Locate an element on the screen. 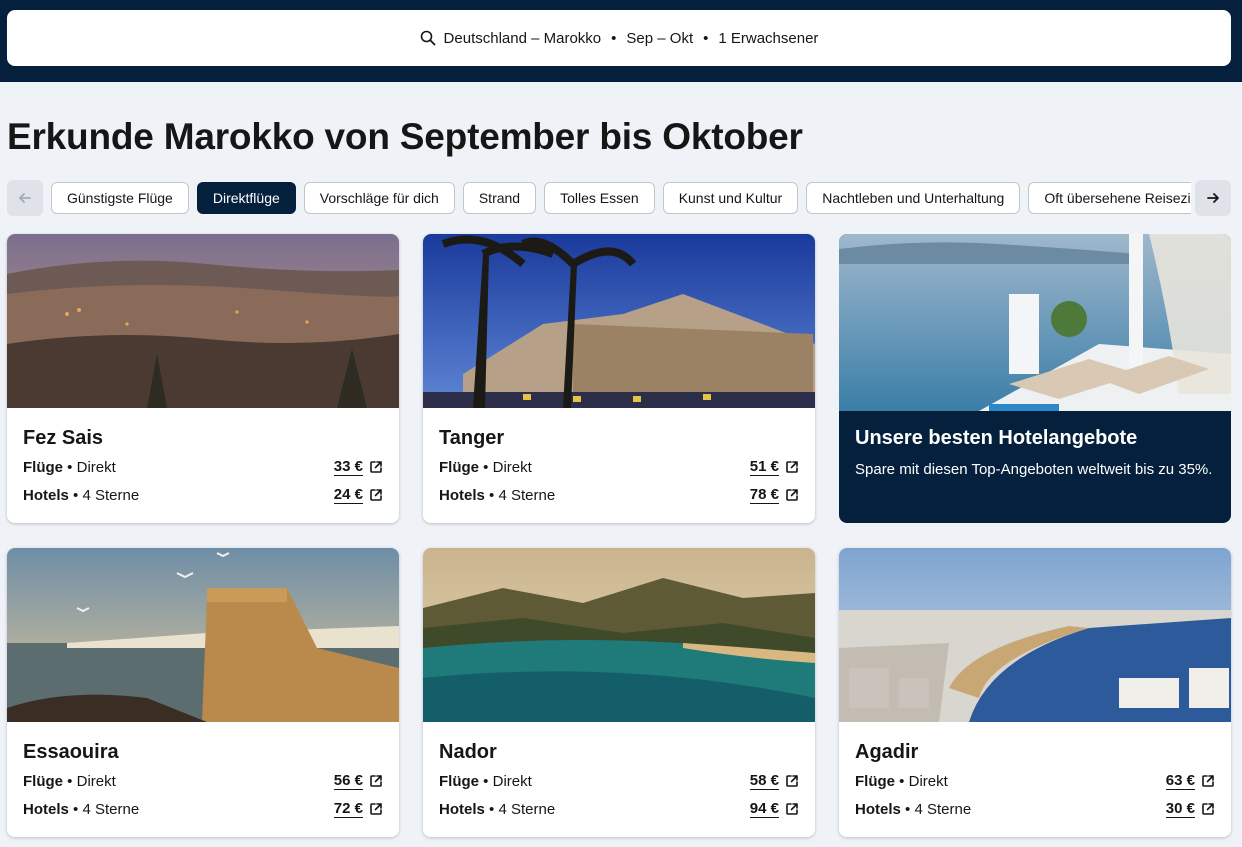 Image resolution: width=1242 pixels, height=847 pixels. flight-price: 63 € is located at coordinates (1180, 781).